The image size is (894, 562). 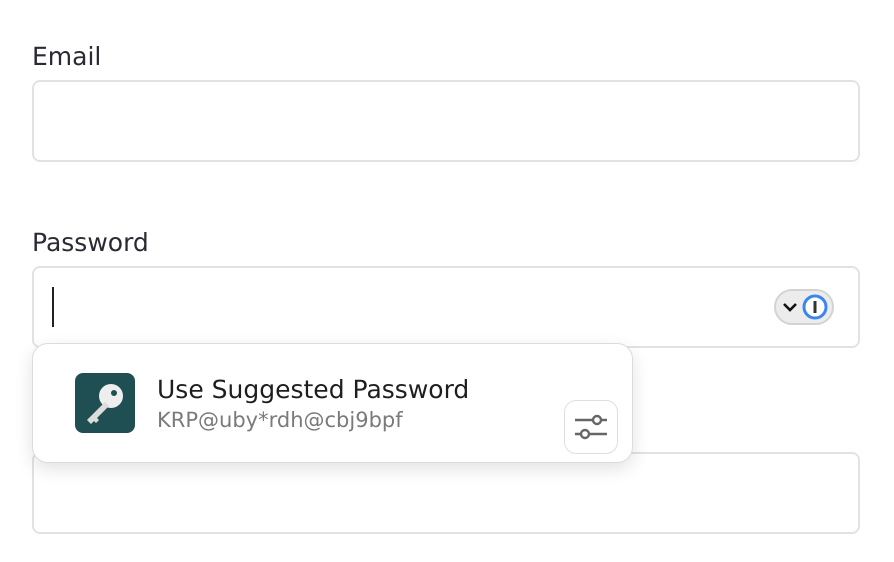 I want to click on suggested-password: KRP@uby*rdh@cbj9bpf, so click(x=280, y=420).